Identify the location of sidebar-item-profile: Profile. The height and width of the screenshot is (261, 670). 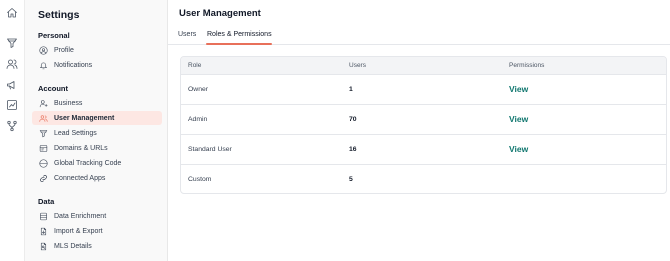
(97, 50).